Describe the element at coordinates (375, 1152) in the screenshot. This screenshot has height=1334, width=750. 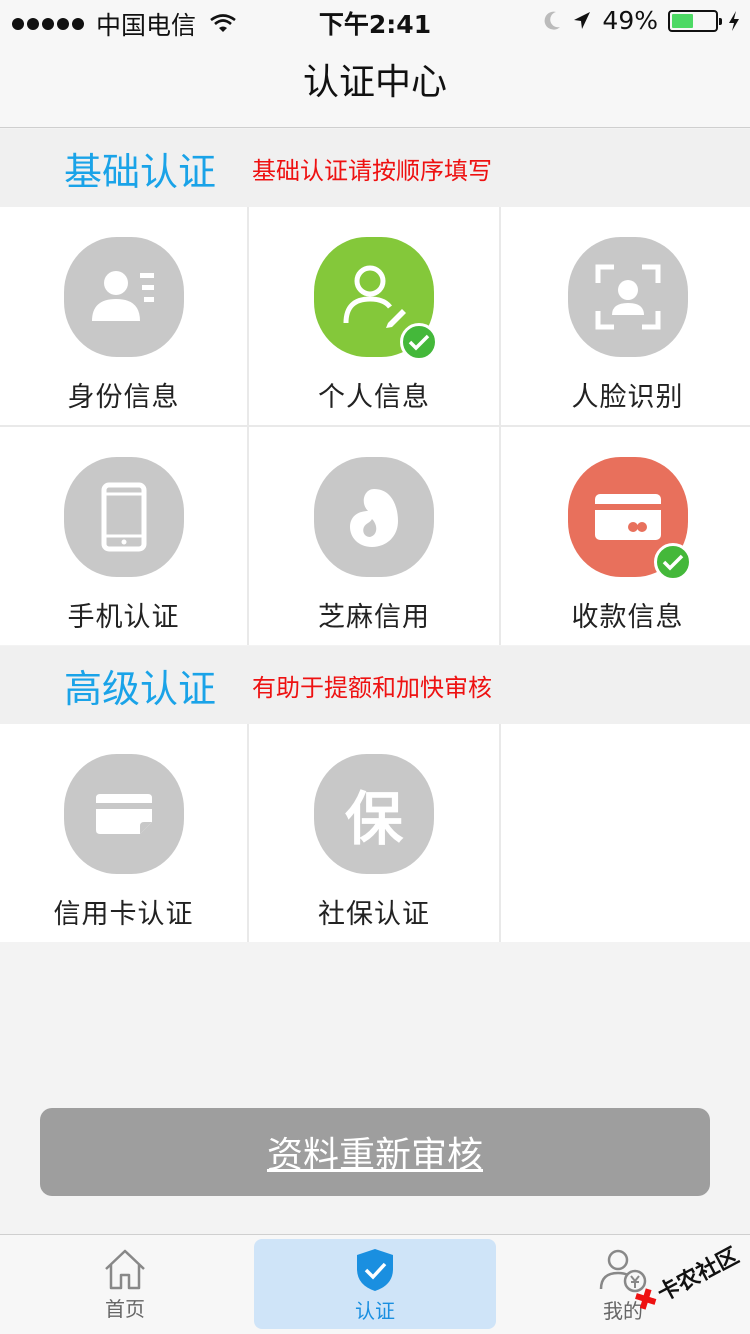
I see `recheck-button: 资料重新审核` at that location.